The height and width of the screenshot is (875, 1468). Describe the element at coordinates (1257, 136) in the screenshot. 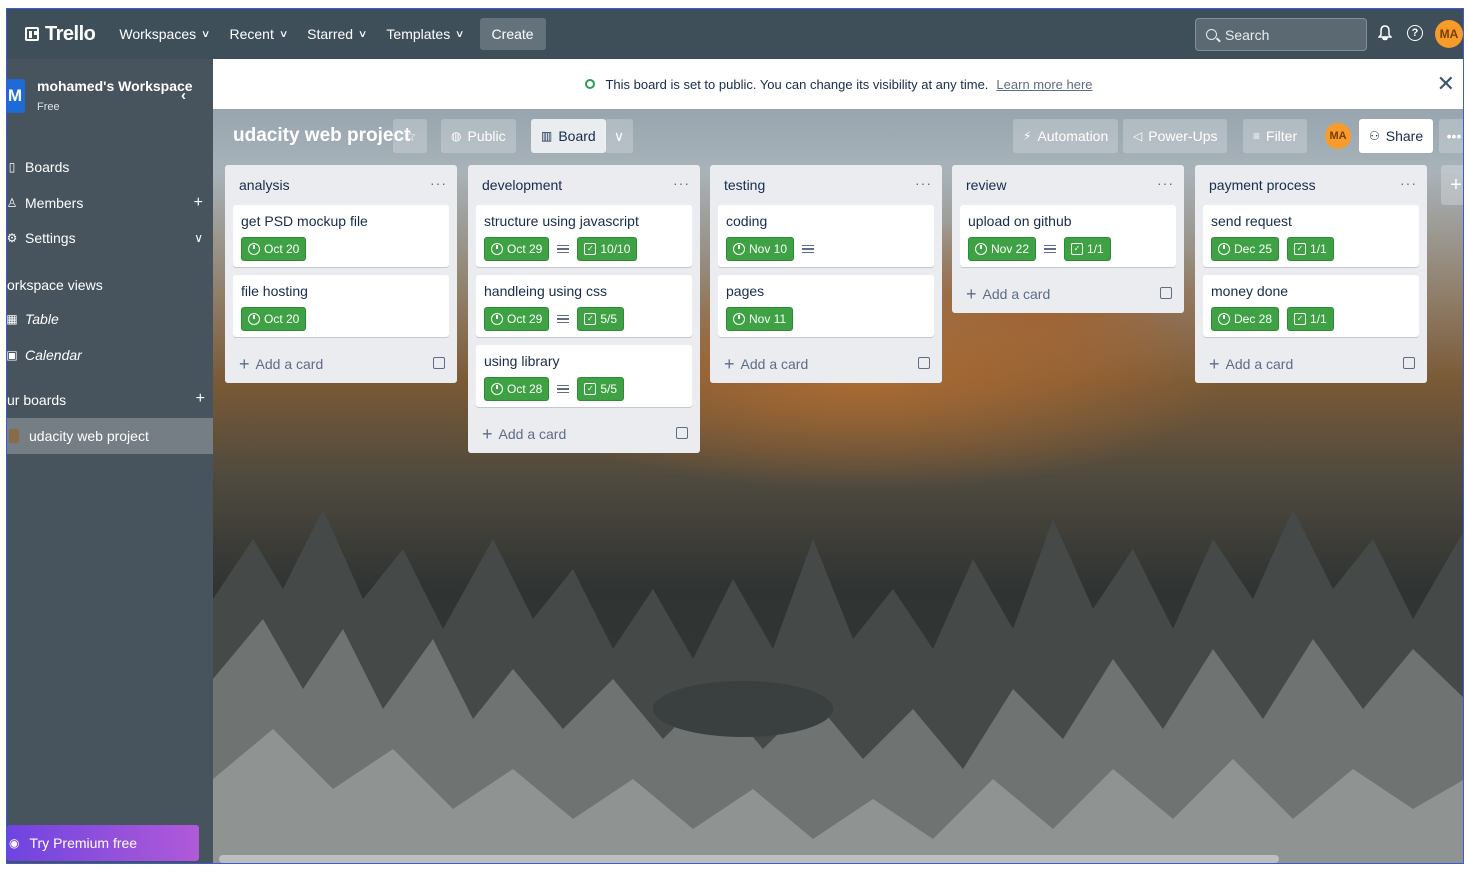

I see `filter-icon: ≡` at that location.